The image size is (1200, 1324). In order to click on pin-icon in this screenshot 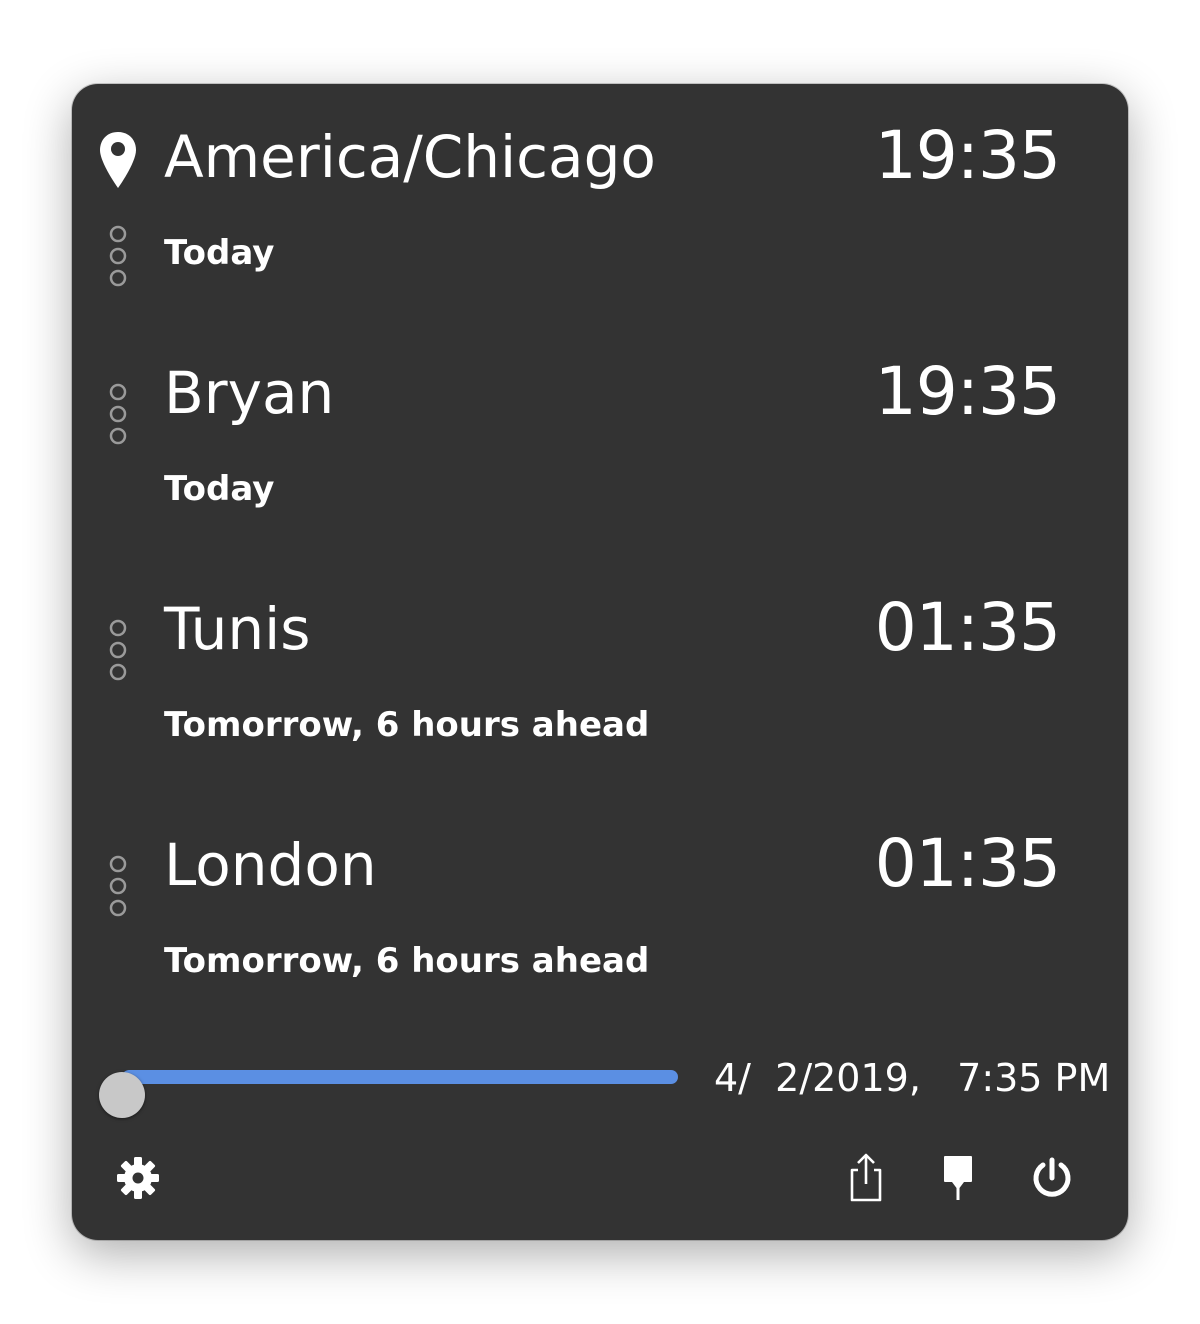, I will do `click(958, 1180)`.